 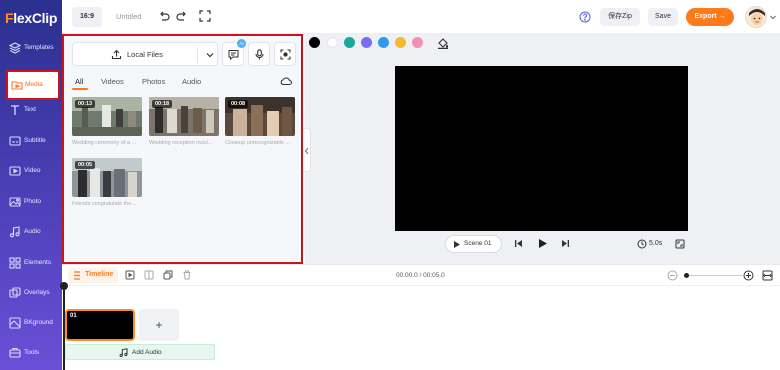 What do you see at coordinates (31, 143) in the screenshot?
I see `sidebar-item-subtitle: Subtitle` at bounding box center [31, 143].